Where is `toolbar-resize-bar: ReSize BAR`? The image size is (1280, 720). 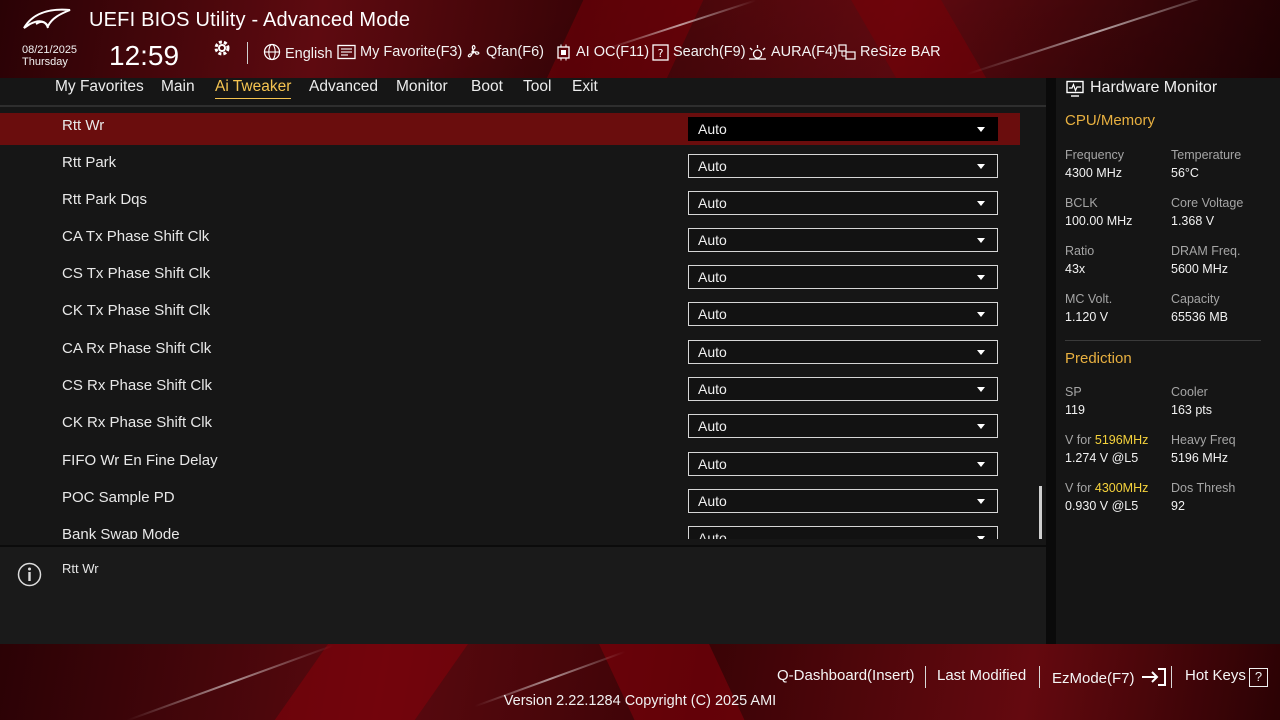 toolbar-resize-bar: ReSize BAR is located at coordinates (889, 52).